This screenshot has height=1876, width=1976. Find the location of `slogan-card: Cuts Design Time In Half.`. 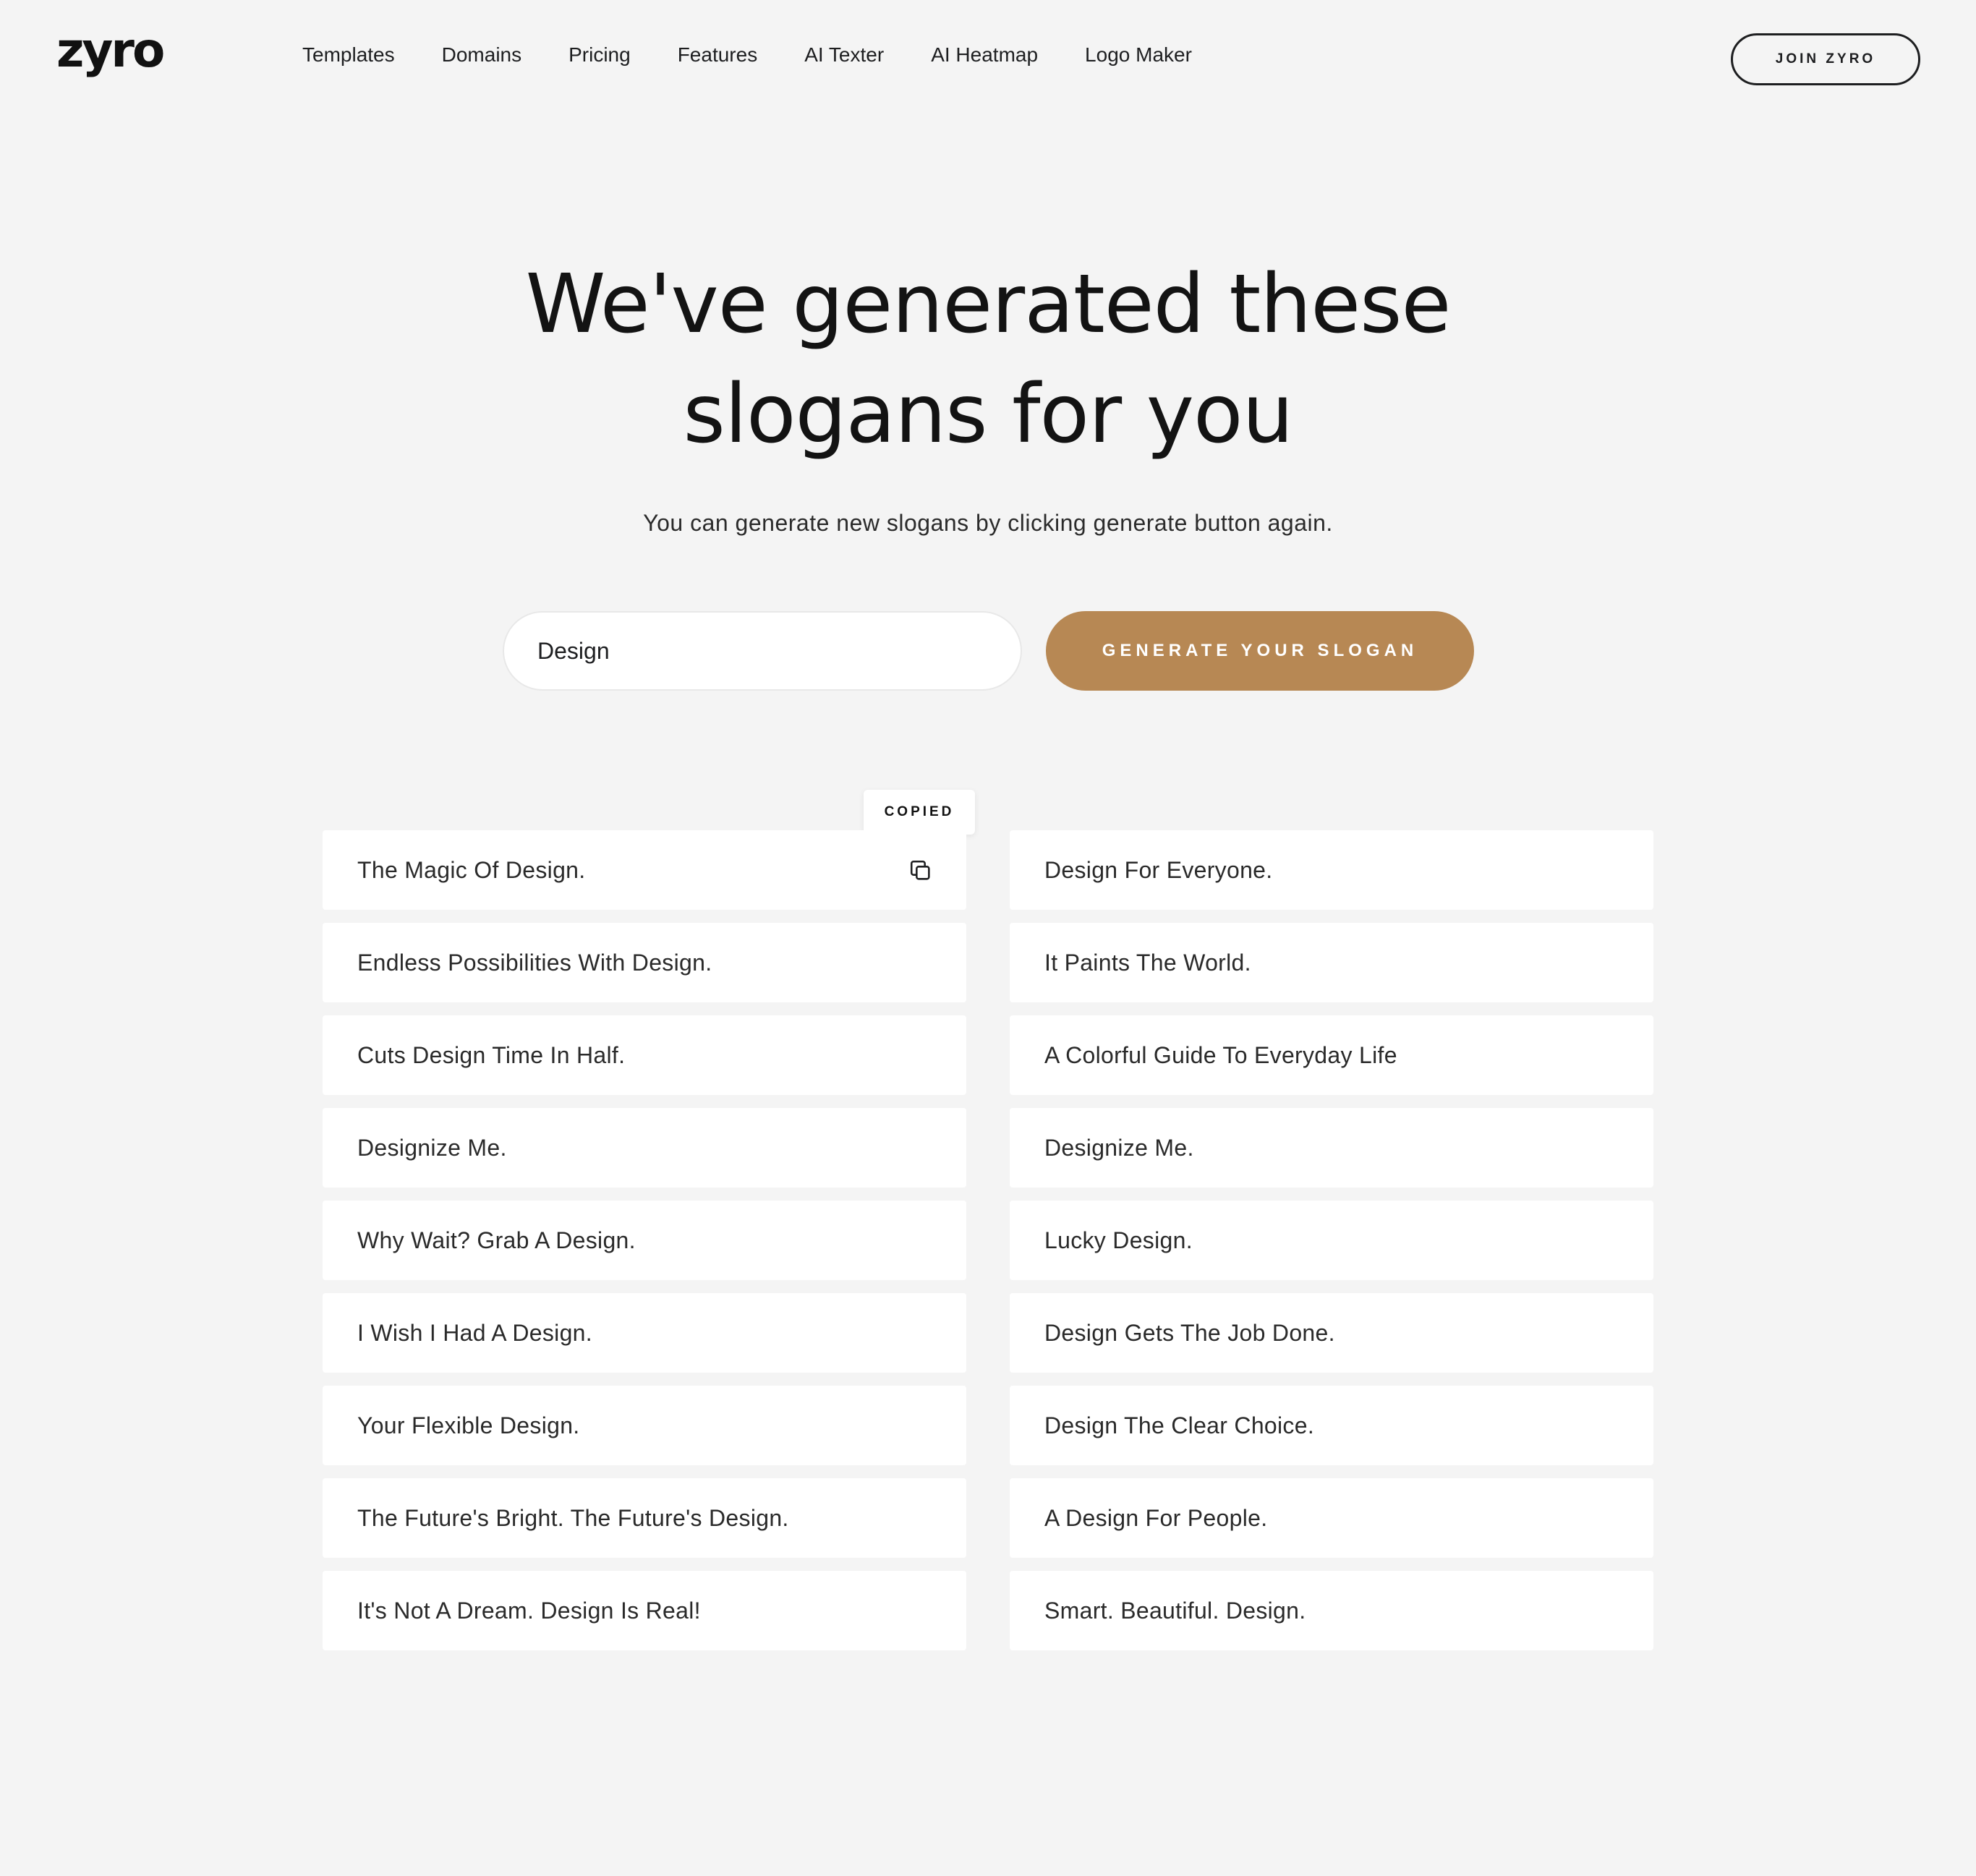

slogan-card: Cuts Design Time In Half. is located at coordinates (644, 1055).